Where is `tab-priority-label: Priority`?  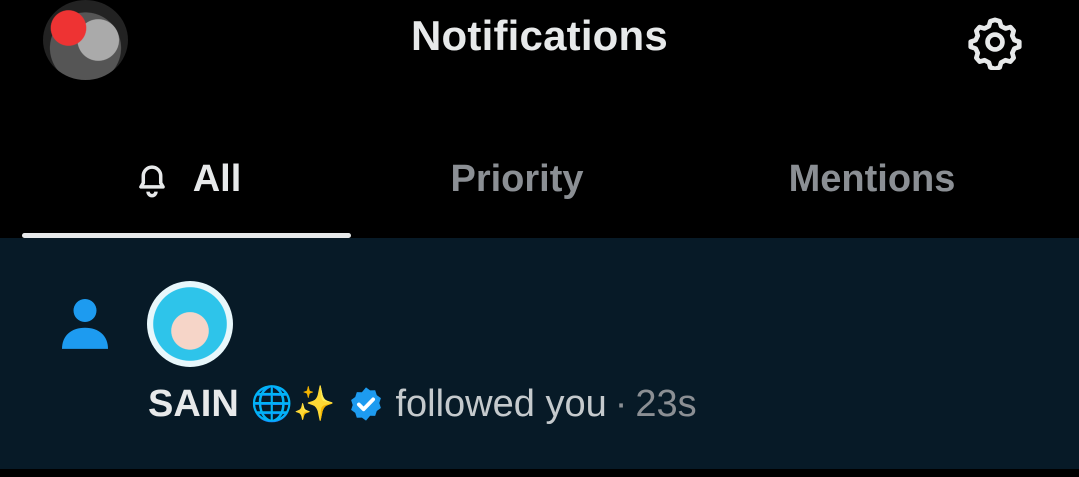 tab-priority-label: Priority is located at coordinates (517, 178).